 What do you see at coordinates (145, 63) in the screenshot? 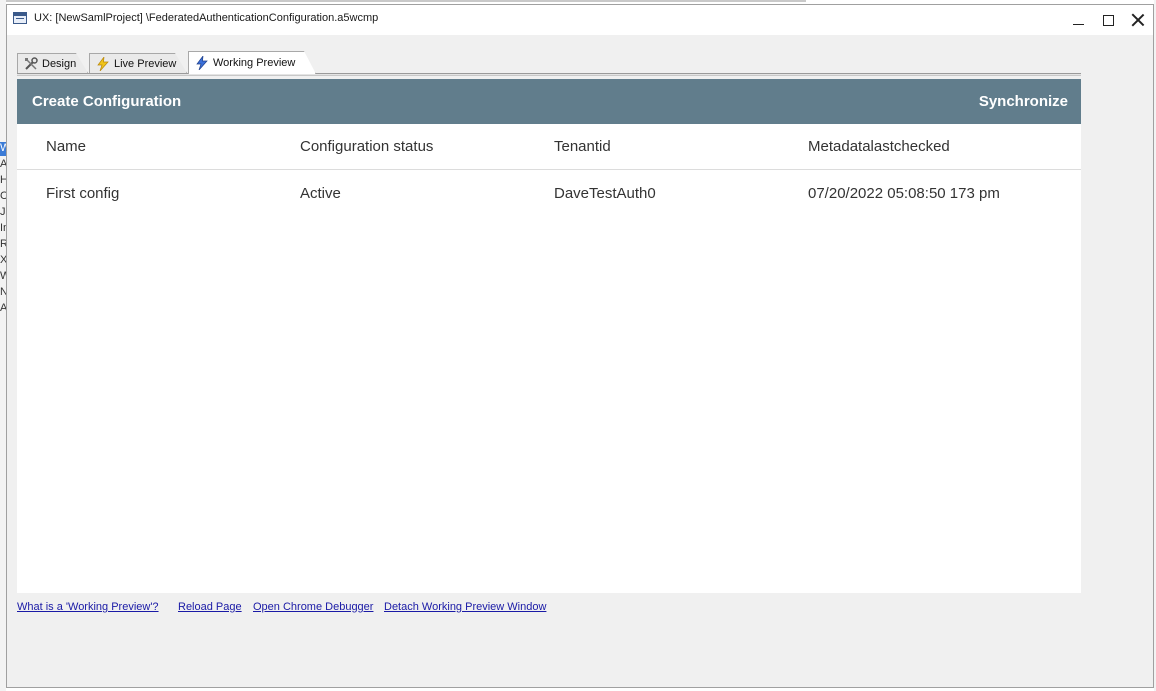
I see `tab-live-preview-label: Live Preview` at bounding box center [145, 63].